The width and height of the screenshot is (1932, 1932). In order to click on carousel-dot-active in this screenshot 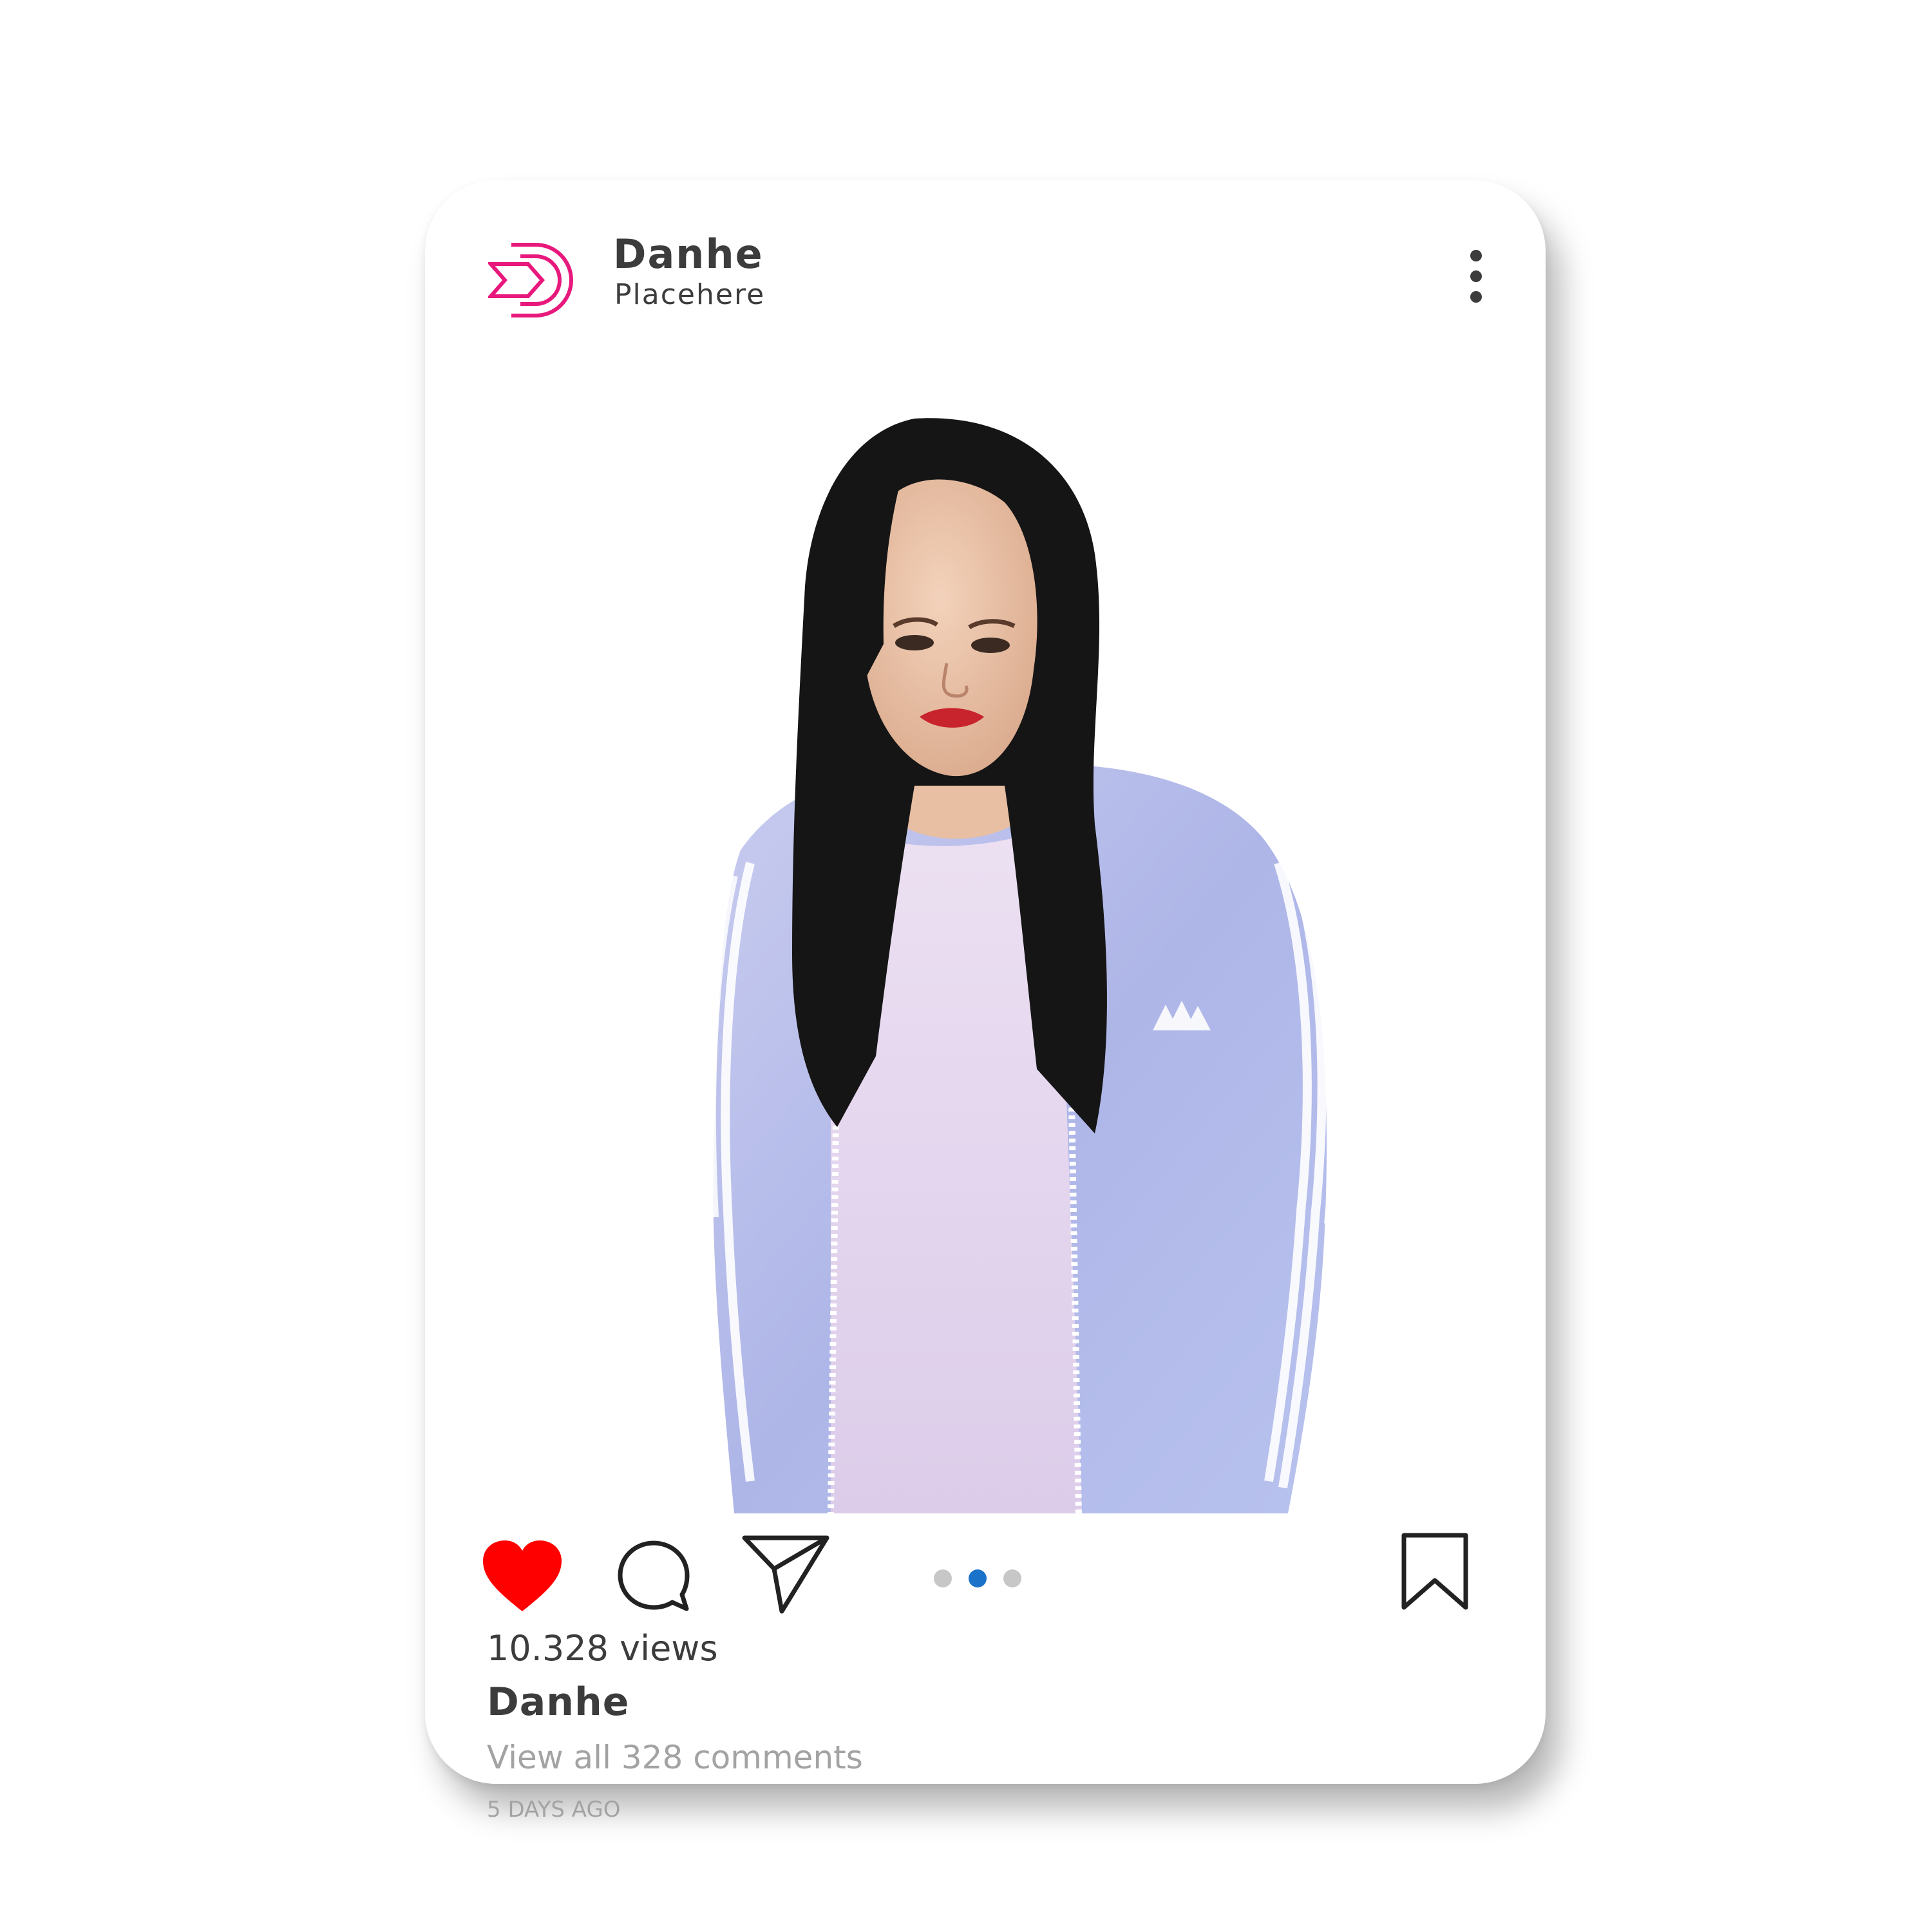, I will do `click(978, 1578)`.